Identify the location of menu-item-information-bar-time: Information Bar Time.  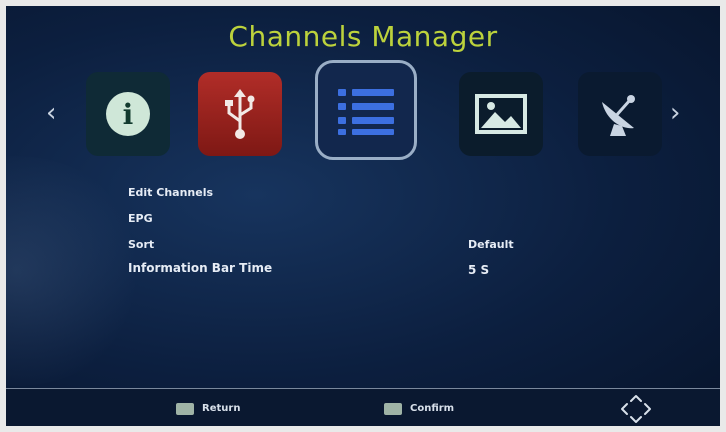
(200, 268).